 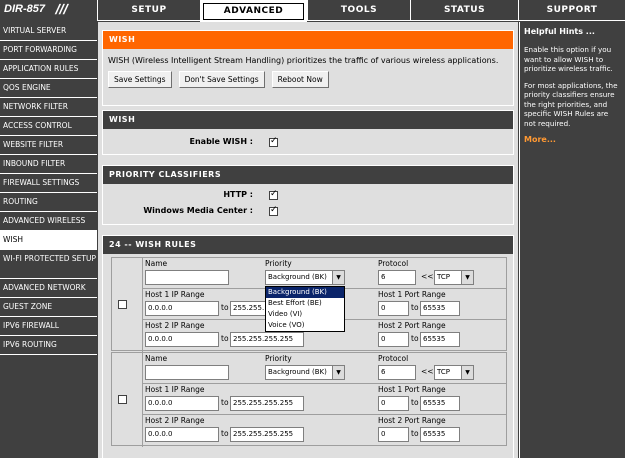 I want to click on tab-setup: SETUP, so click(x=148, y=10).